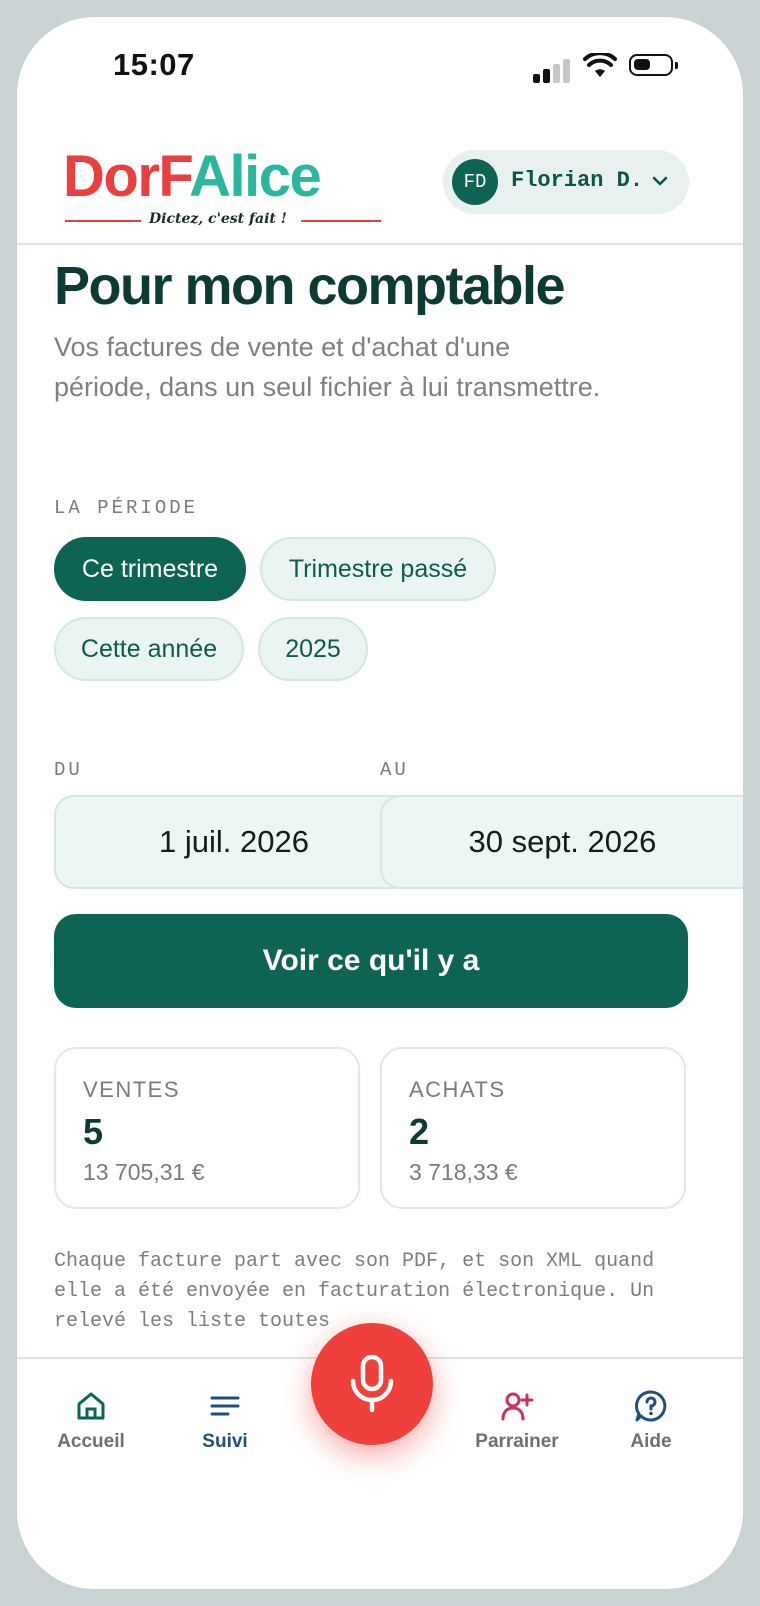  What do you see at coordinates (91, 1421) in the screenshot?
I see `tab-accueil: Accueil` at bounding box center [91, 1421].